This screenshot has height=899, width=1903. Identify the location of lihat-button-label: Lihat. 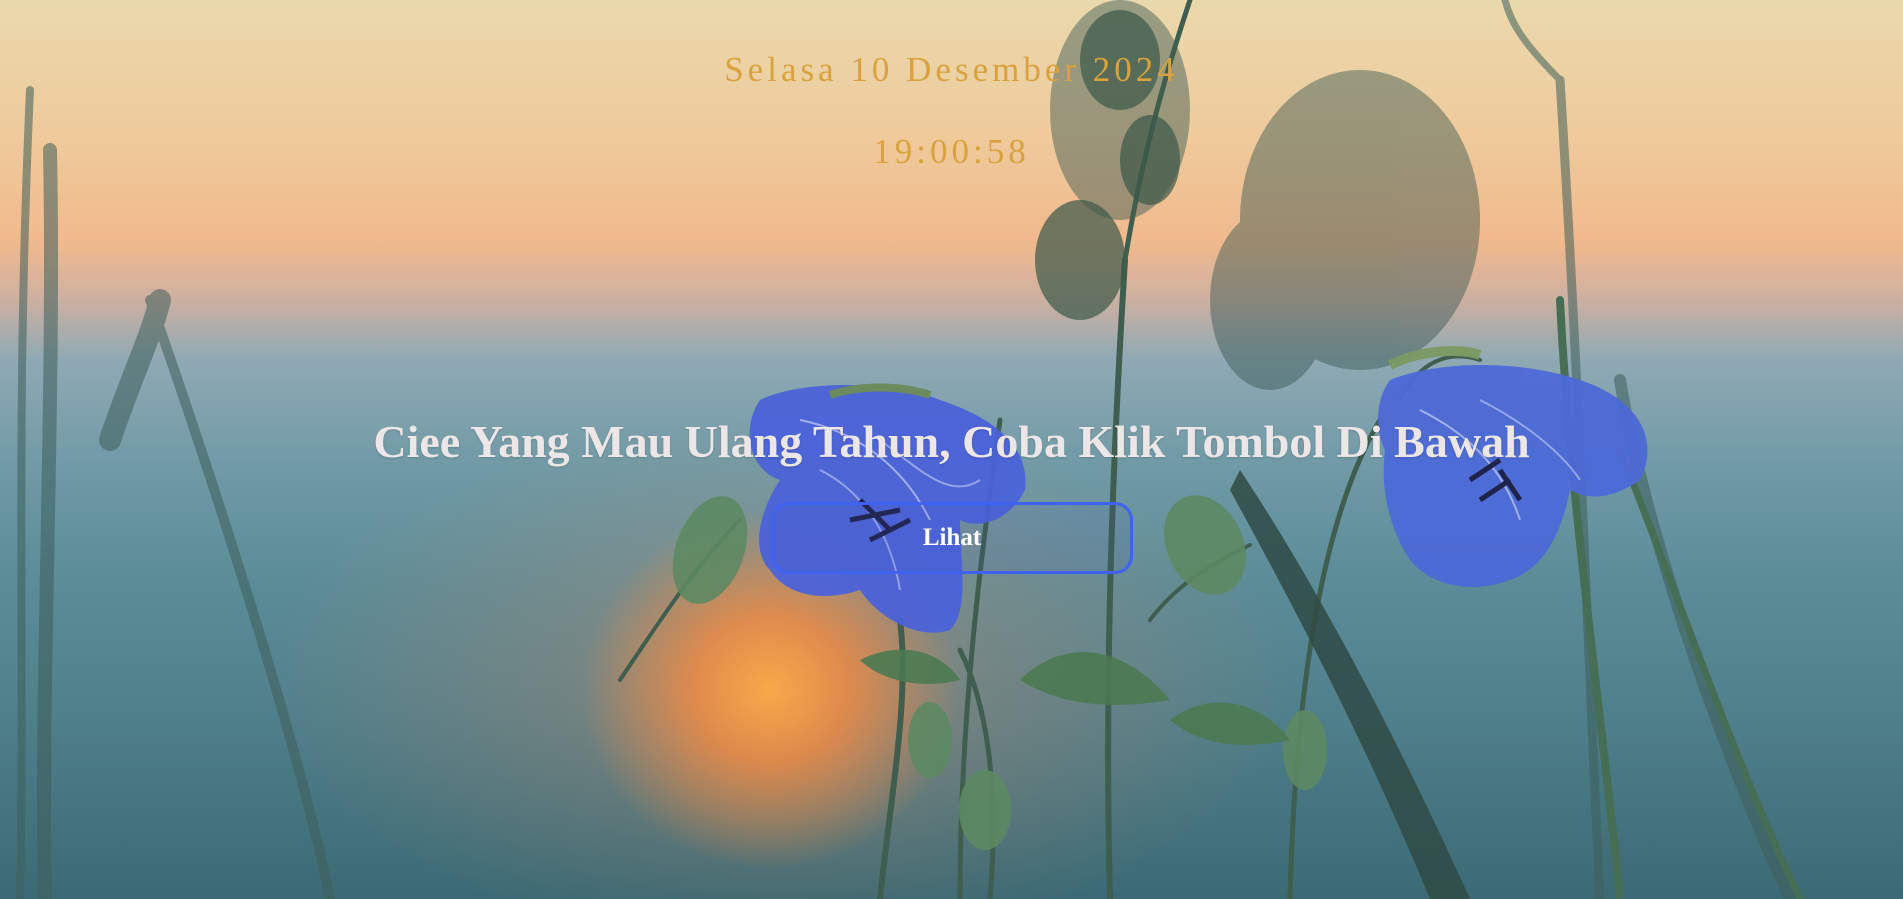
(952, 537).